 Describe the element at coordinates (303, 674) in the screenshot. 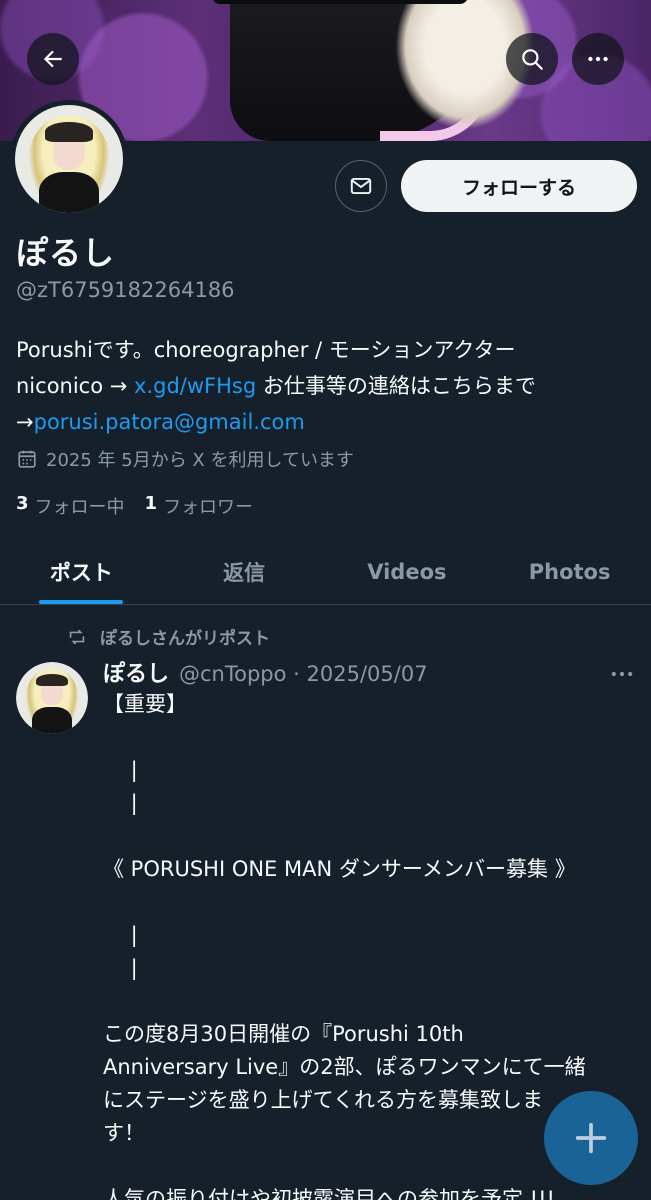

I see `post-author-meta: @cnToppo · 2025/05/07` at that location.